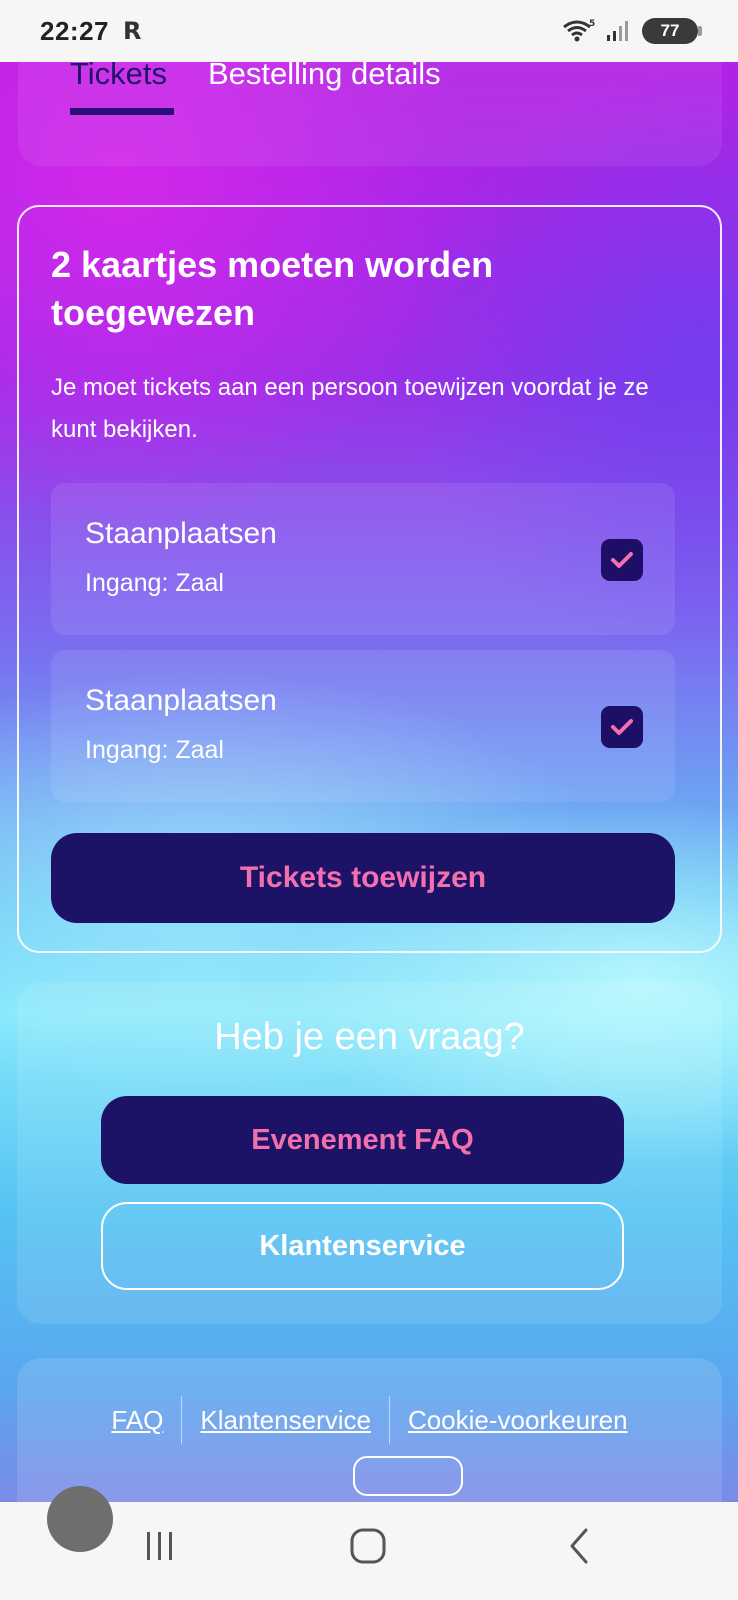 The height and width of the screenshot is (1600, 738). Describe the element at coordinates (285, 1420) in the screenshot. I see `footer-link-klantenservice: Klantenservice` at that location.